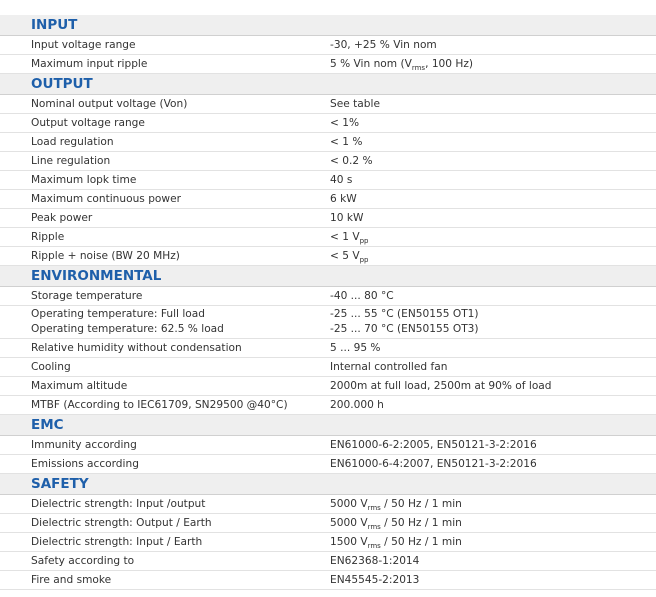 The height and width of the screenshot is (597, 656). What do you see at coordinates (355, 348) in the screenshot?
I see `spec-value: 5 ... 95 %` at bounding box center [355, 348].